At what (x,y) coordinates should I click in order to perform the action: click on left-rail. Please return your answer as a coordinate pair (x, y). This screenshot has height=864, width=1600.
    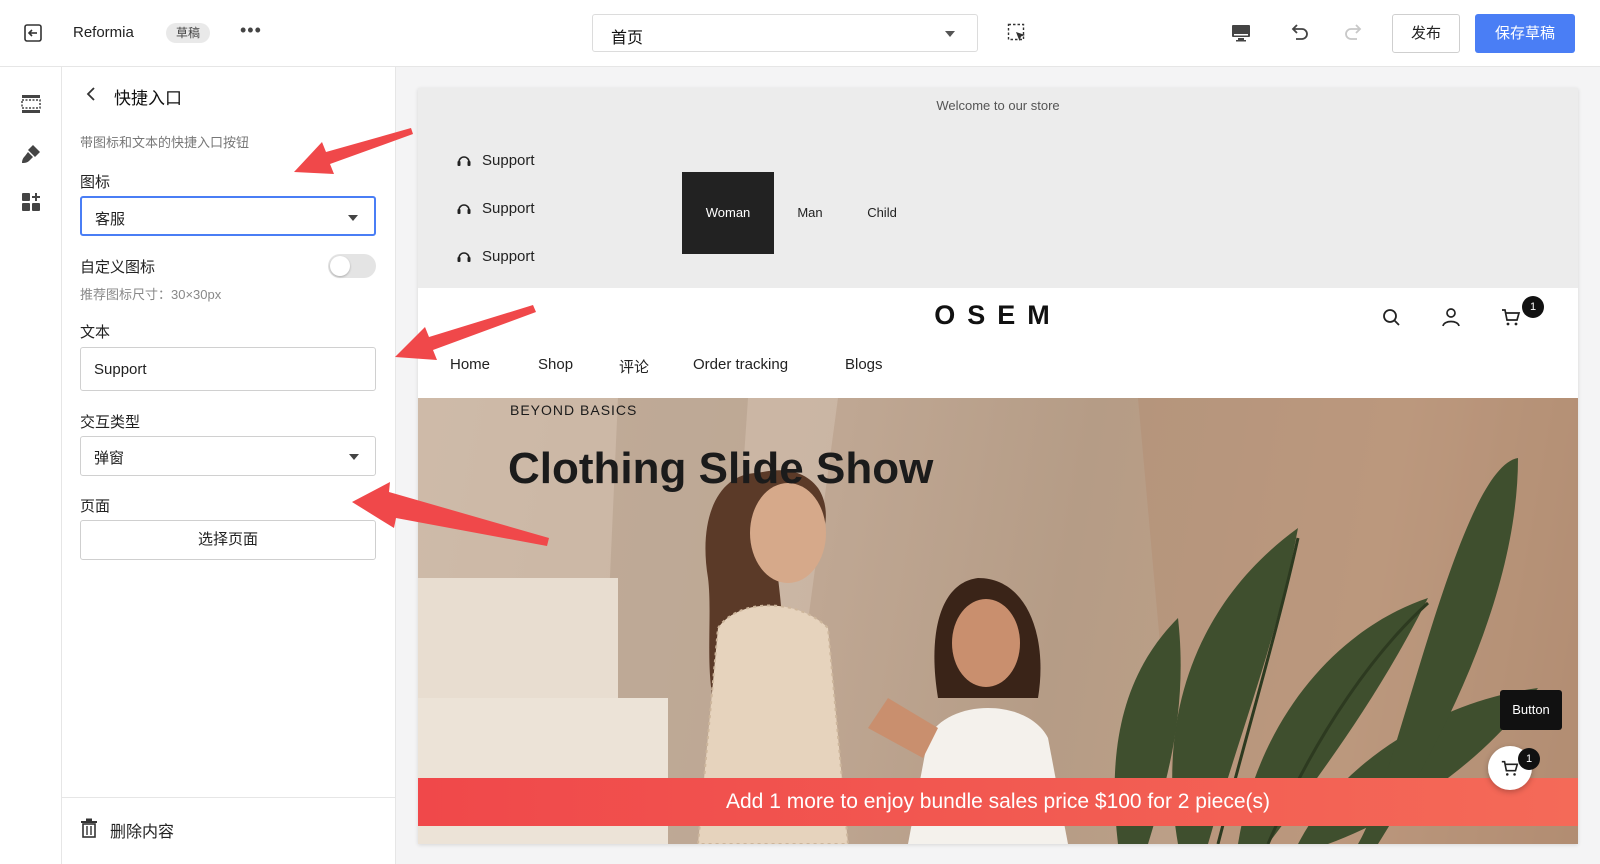
    Looking at the image, I should click on (31, 465).